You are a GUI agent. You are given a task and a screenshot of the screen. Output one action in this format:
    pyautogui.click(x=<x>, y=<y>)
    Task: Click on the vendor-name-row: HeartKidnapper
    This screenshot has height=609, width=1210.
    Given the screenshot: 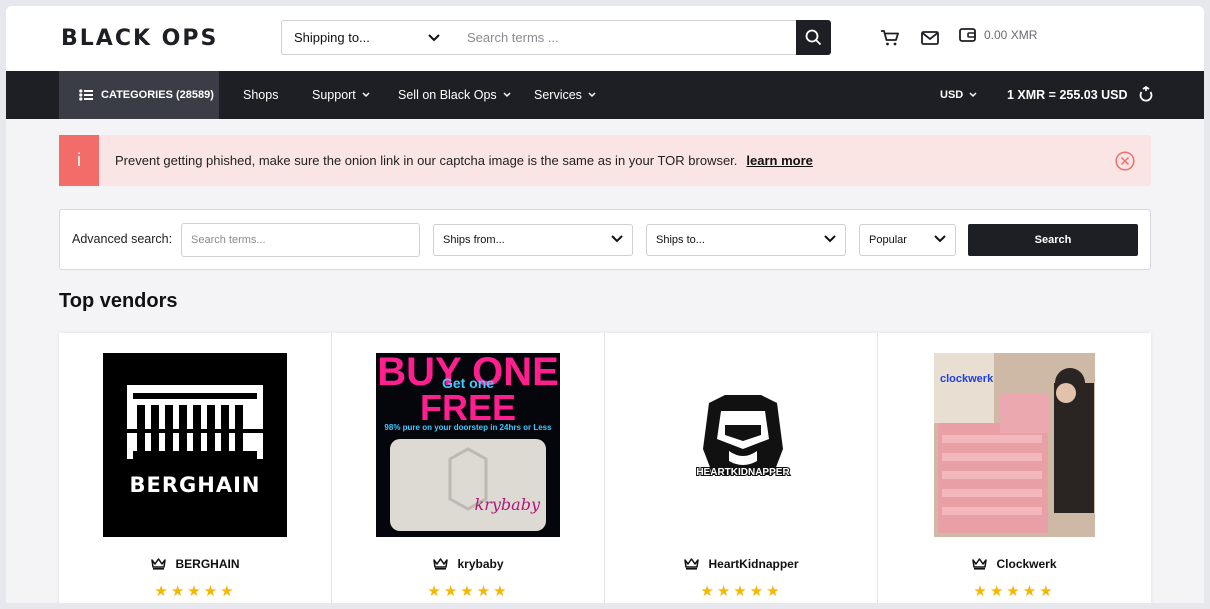 What is the action you would take?
    pyautogui.click(x=741, y=564)
    